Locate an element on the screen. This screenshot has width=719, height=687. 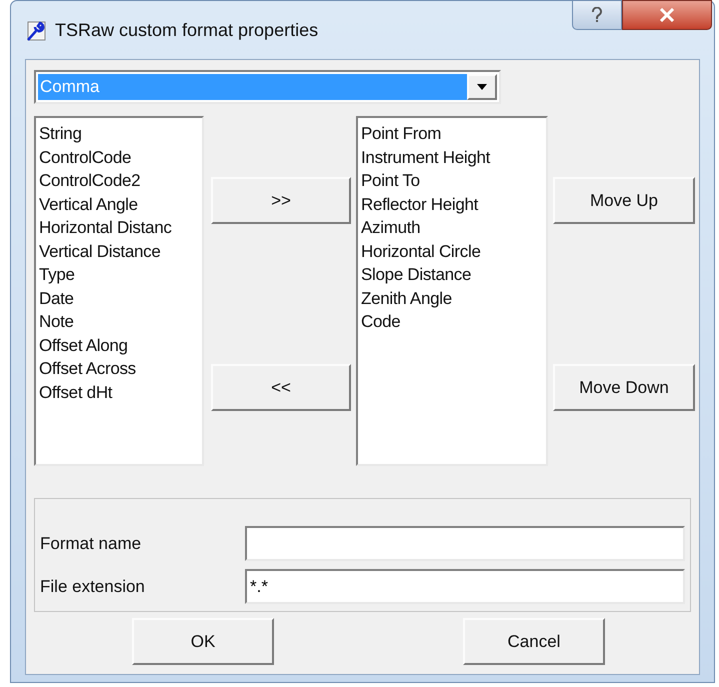
text-field: *.* is located at coordinates (465, 586).